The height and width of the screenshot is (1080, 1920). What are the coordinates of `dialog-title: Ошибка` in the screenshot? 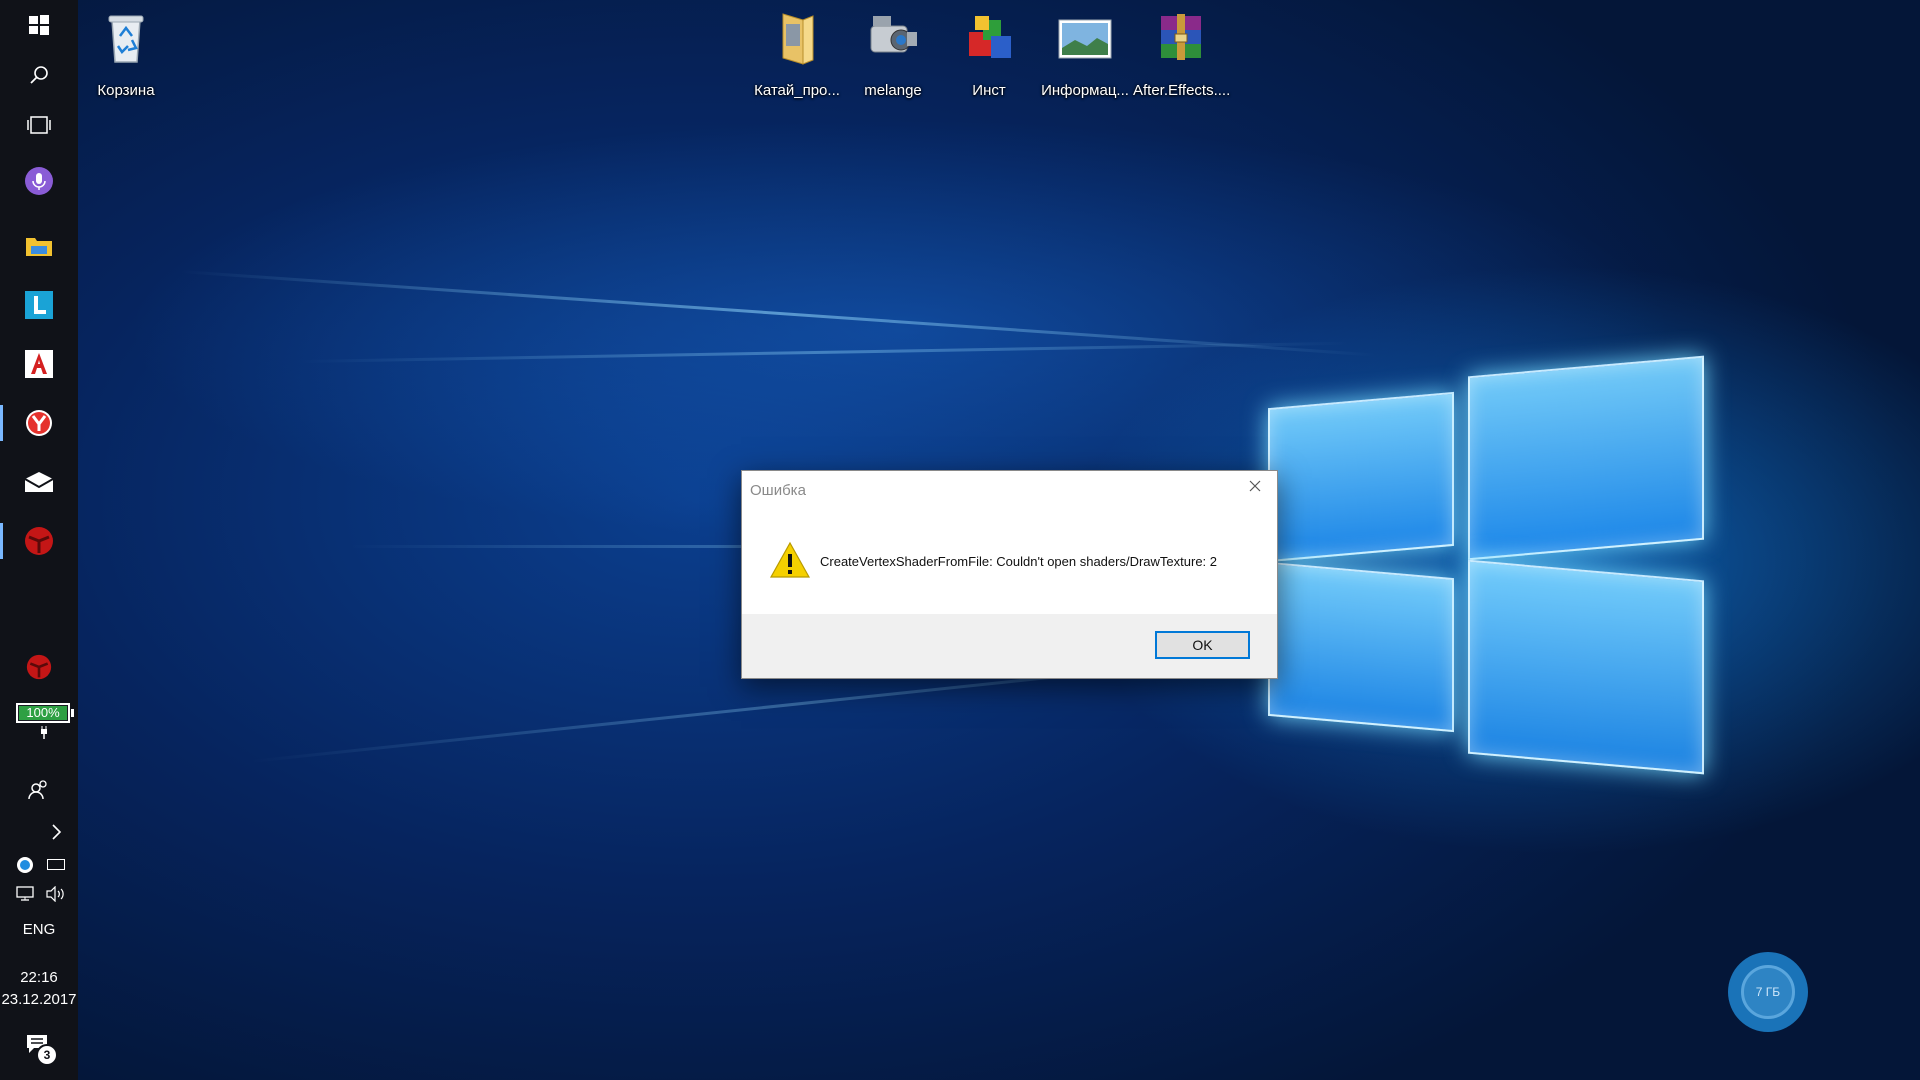 It's located at (778, 490).